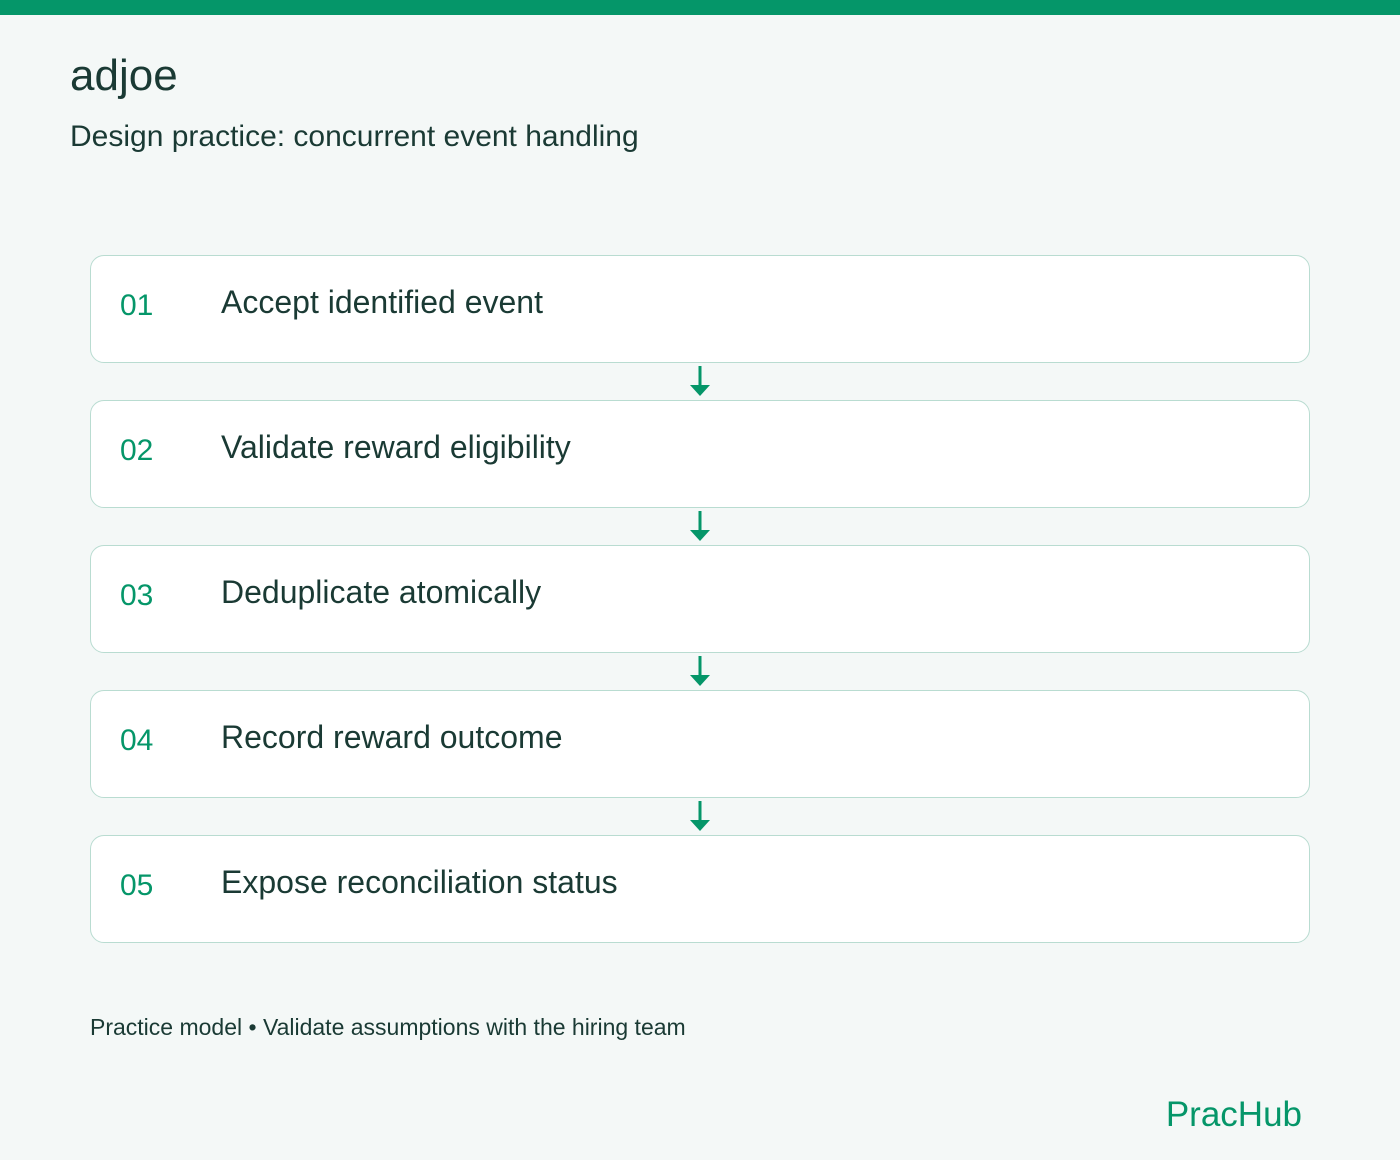 Image resolution: width=1400 pixels, height=1160 pixels. I want to click on step-label: Record reward outcome, so click(392, 737).